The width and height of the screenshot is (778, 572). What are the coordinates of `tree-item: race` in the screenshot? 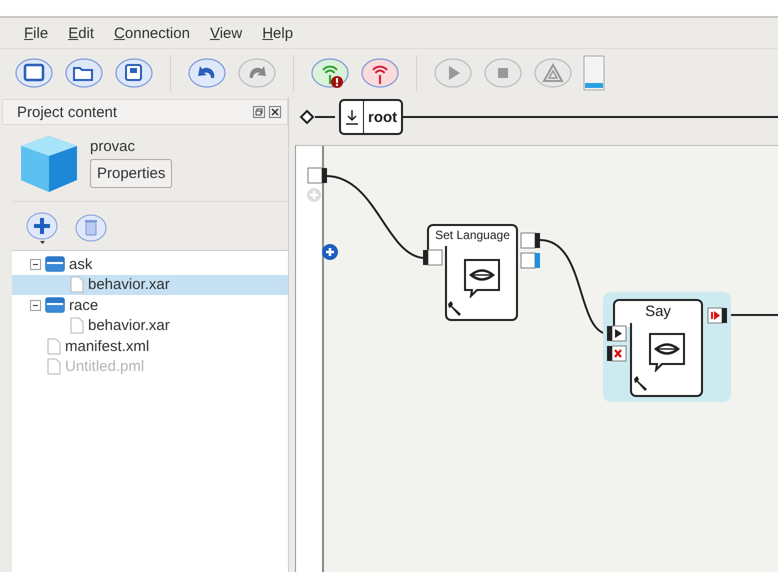 It's located at (150, 305).